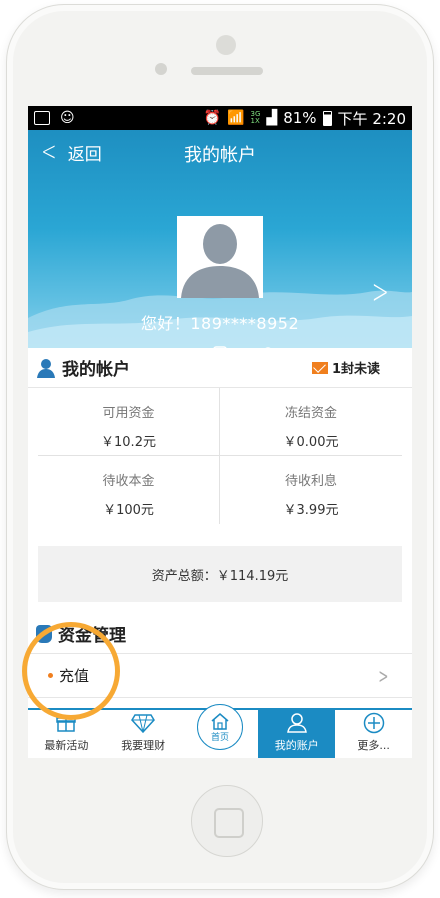 The height and width of the screenshot is (898, 440). I want to click on avatar, so click(220, 257).